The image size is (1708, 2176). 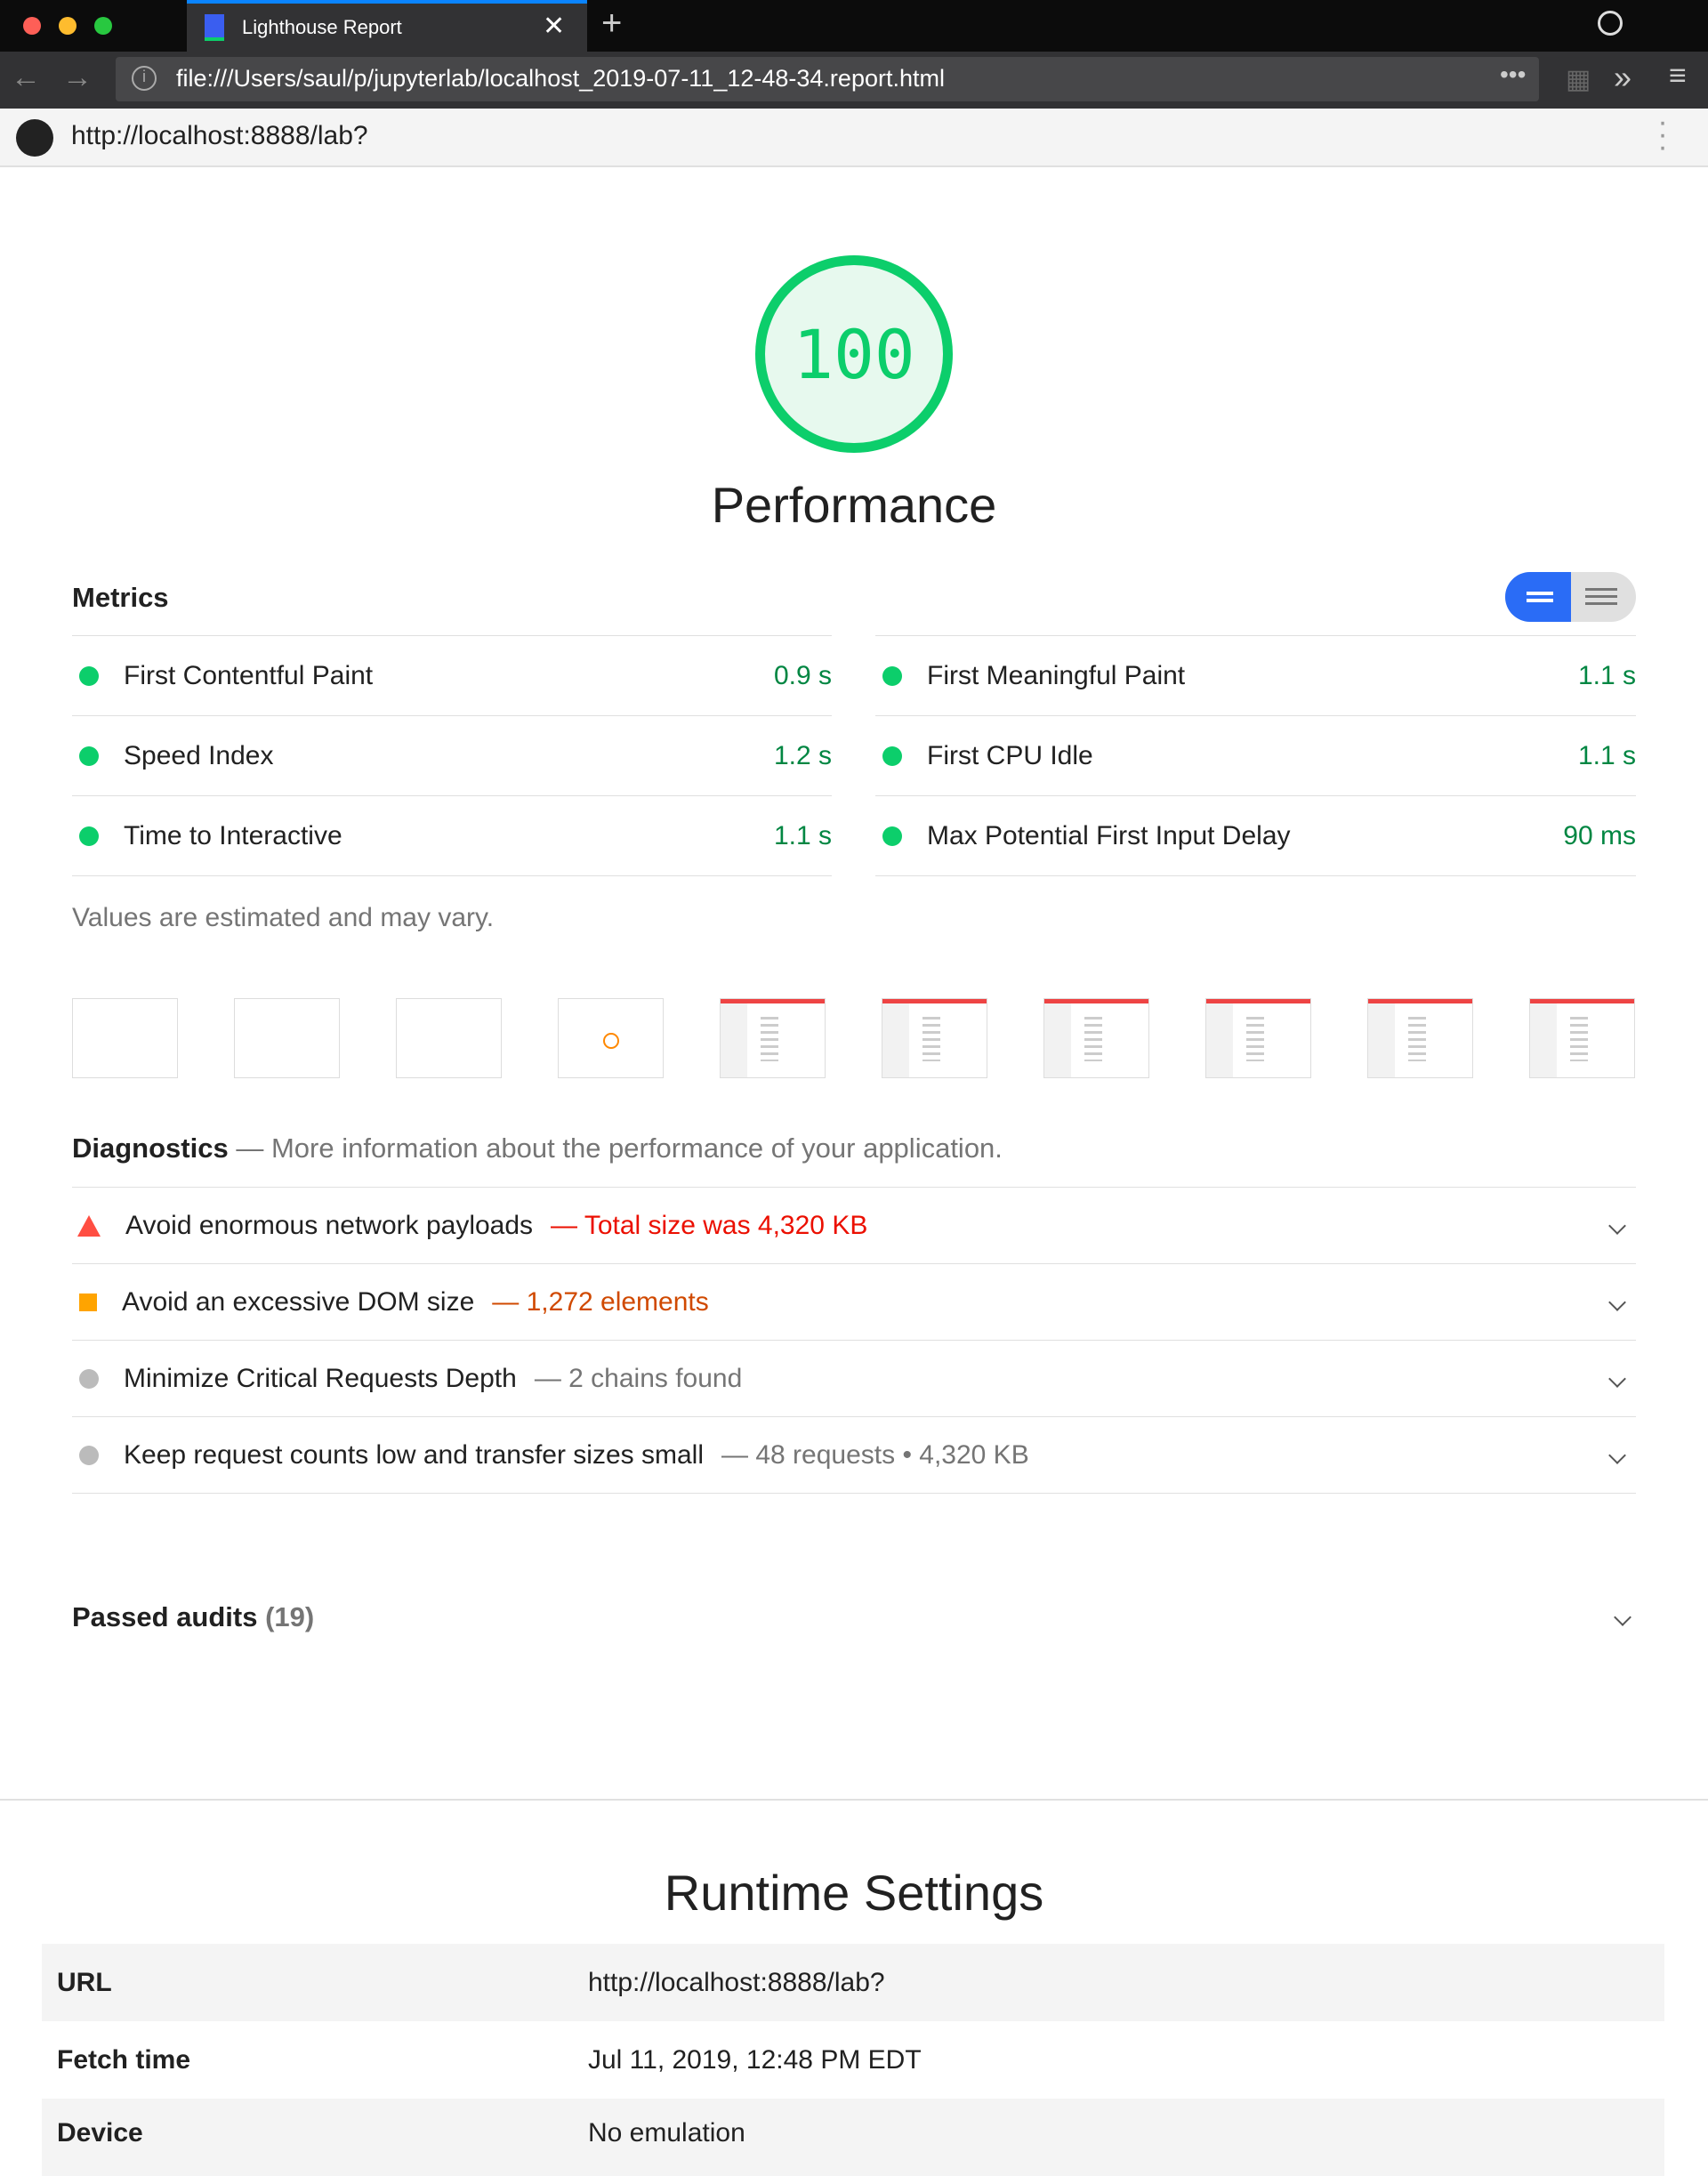 What do you see at coordinates (600, 1301) in the screenshot?
I see `diagnostic-detail: — 1,272 elements` at bounding box center [600, 1301].